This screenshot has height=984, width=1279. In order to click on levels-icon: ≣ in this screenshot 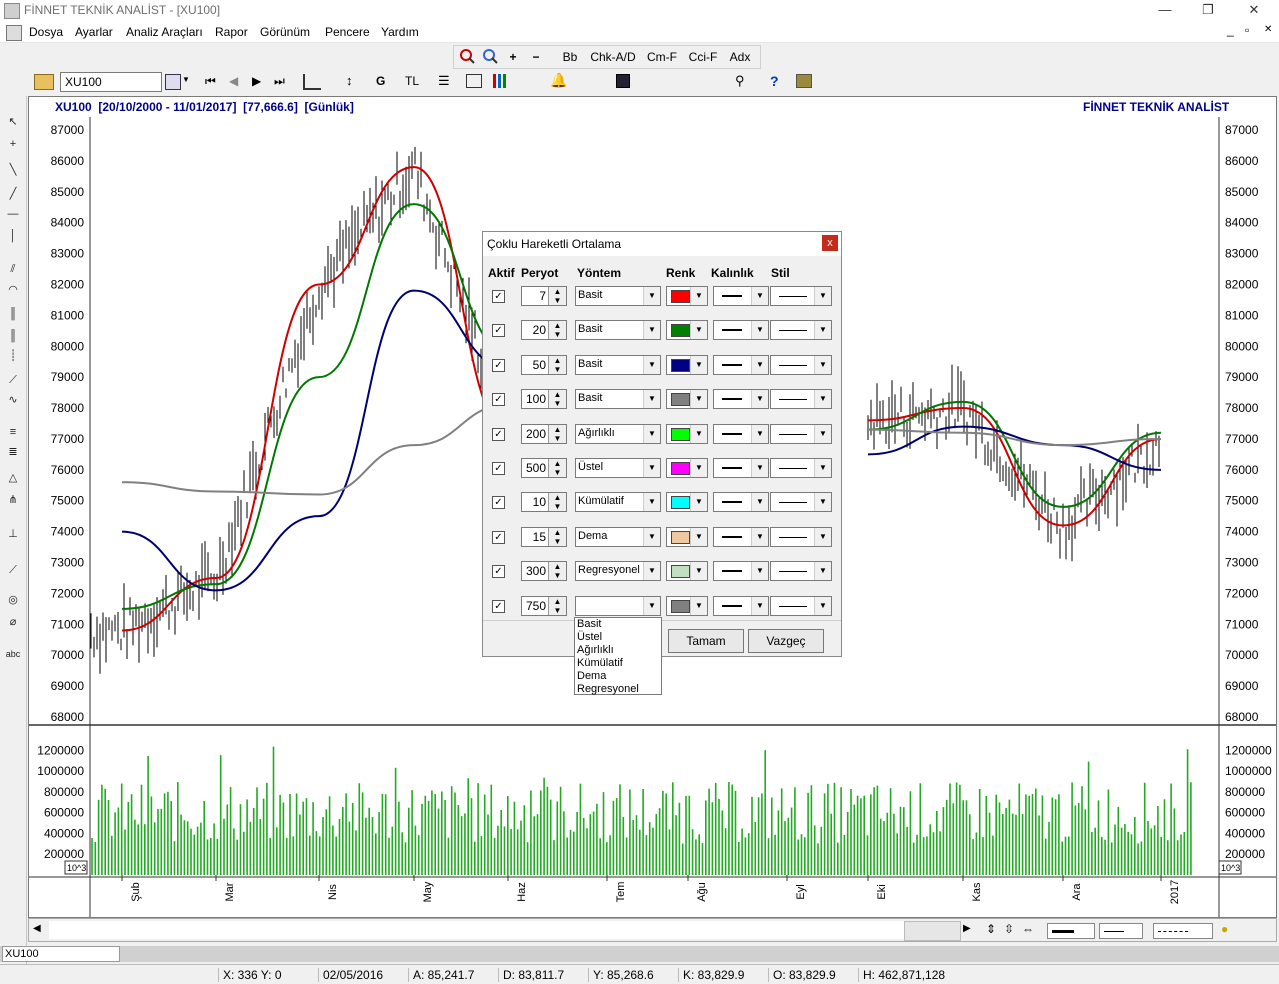, I will do `click(13, 452)`.